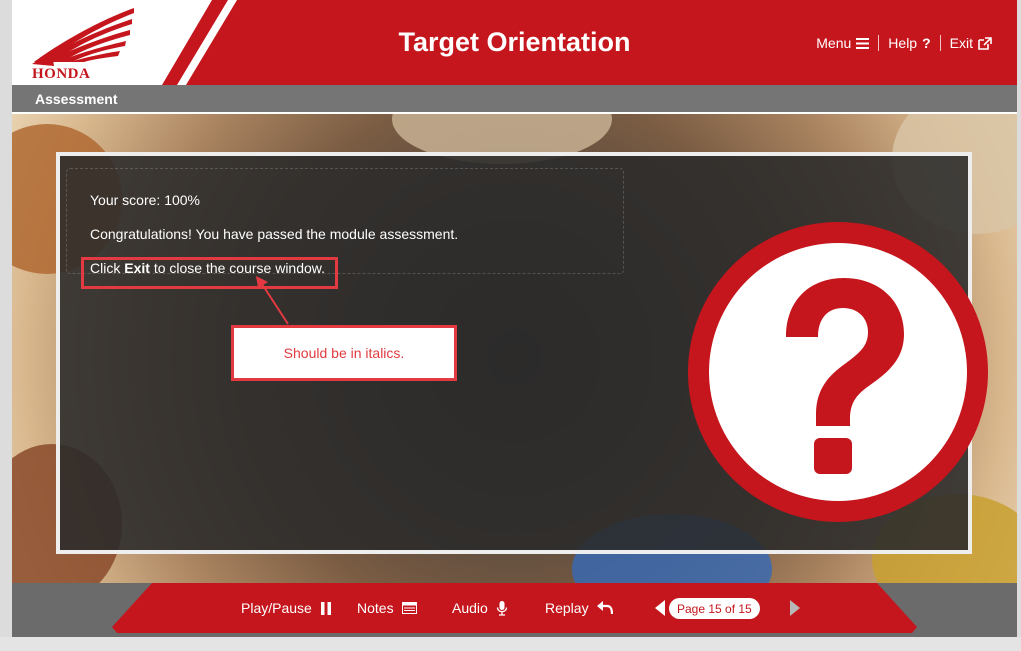  Describe the element at coordinates (375, 608) in the screenshot. I see `notes-label: Notes` at that location.